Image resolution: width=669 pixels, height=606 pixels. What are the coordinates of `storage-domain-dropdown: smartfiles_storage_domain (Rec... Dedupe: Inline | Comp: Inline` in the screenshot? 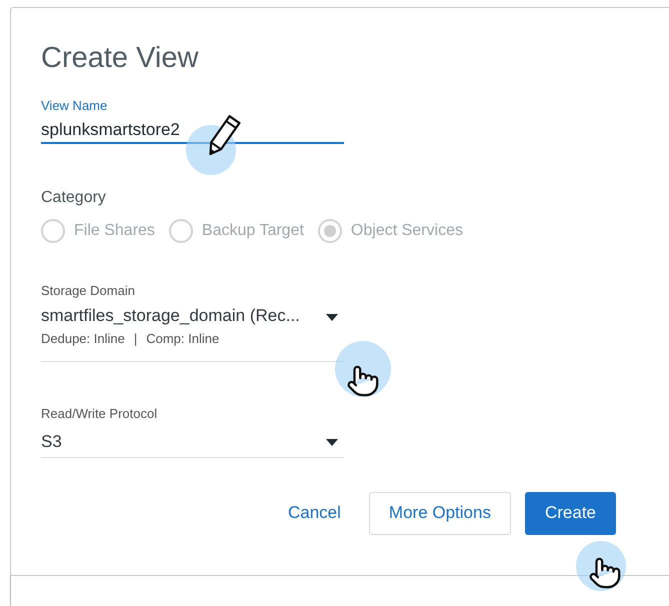 It's located at (192, 333).